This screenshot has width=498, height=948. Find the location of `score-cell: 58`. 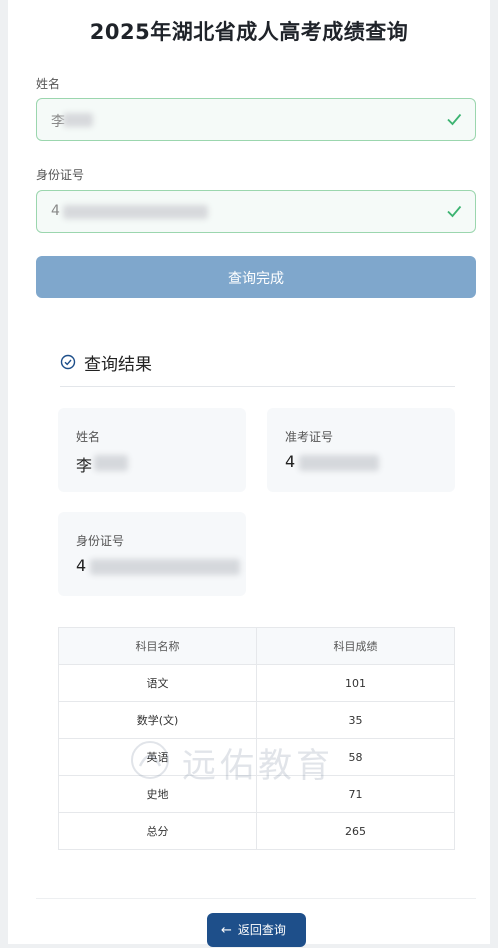

score-cell: 58 is located at coordinates (355, 757).